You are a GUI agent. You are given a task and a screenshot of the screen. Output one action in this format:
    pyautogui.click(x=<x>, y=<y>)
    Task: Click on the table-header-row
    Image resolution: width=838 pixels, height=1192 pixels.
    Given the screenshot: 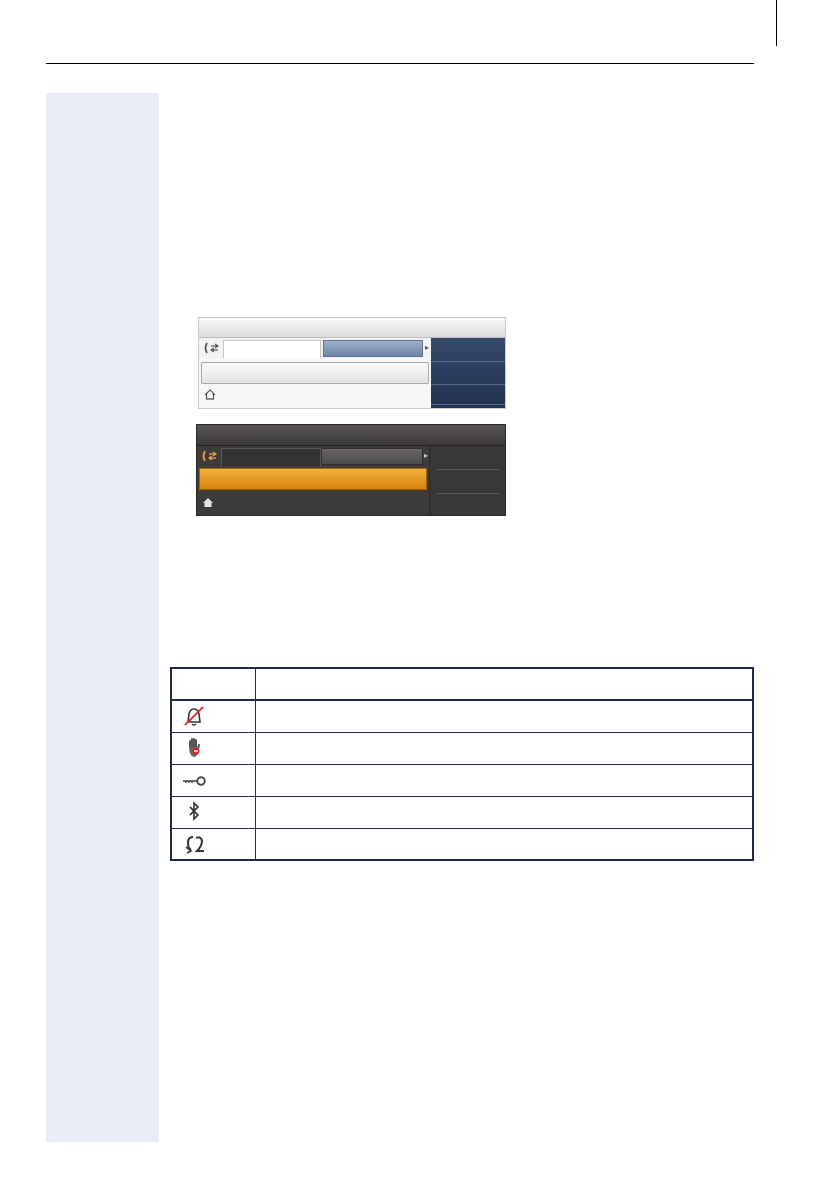 What is the action you would take?
    pyautogui.click(x=462, y=684)
    